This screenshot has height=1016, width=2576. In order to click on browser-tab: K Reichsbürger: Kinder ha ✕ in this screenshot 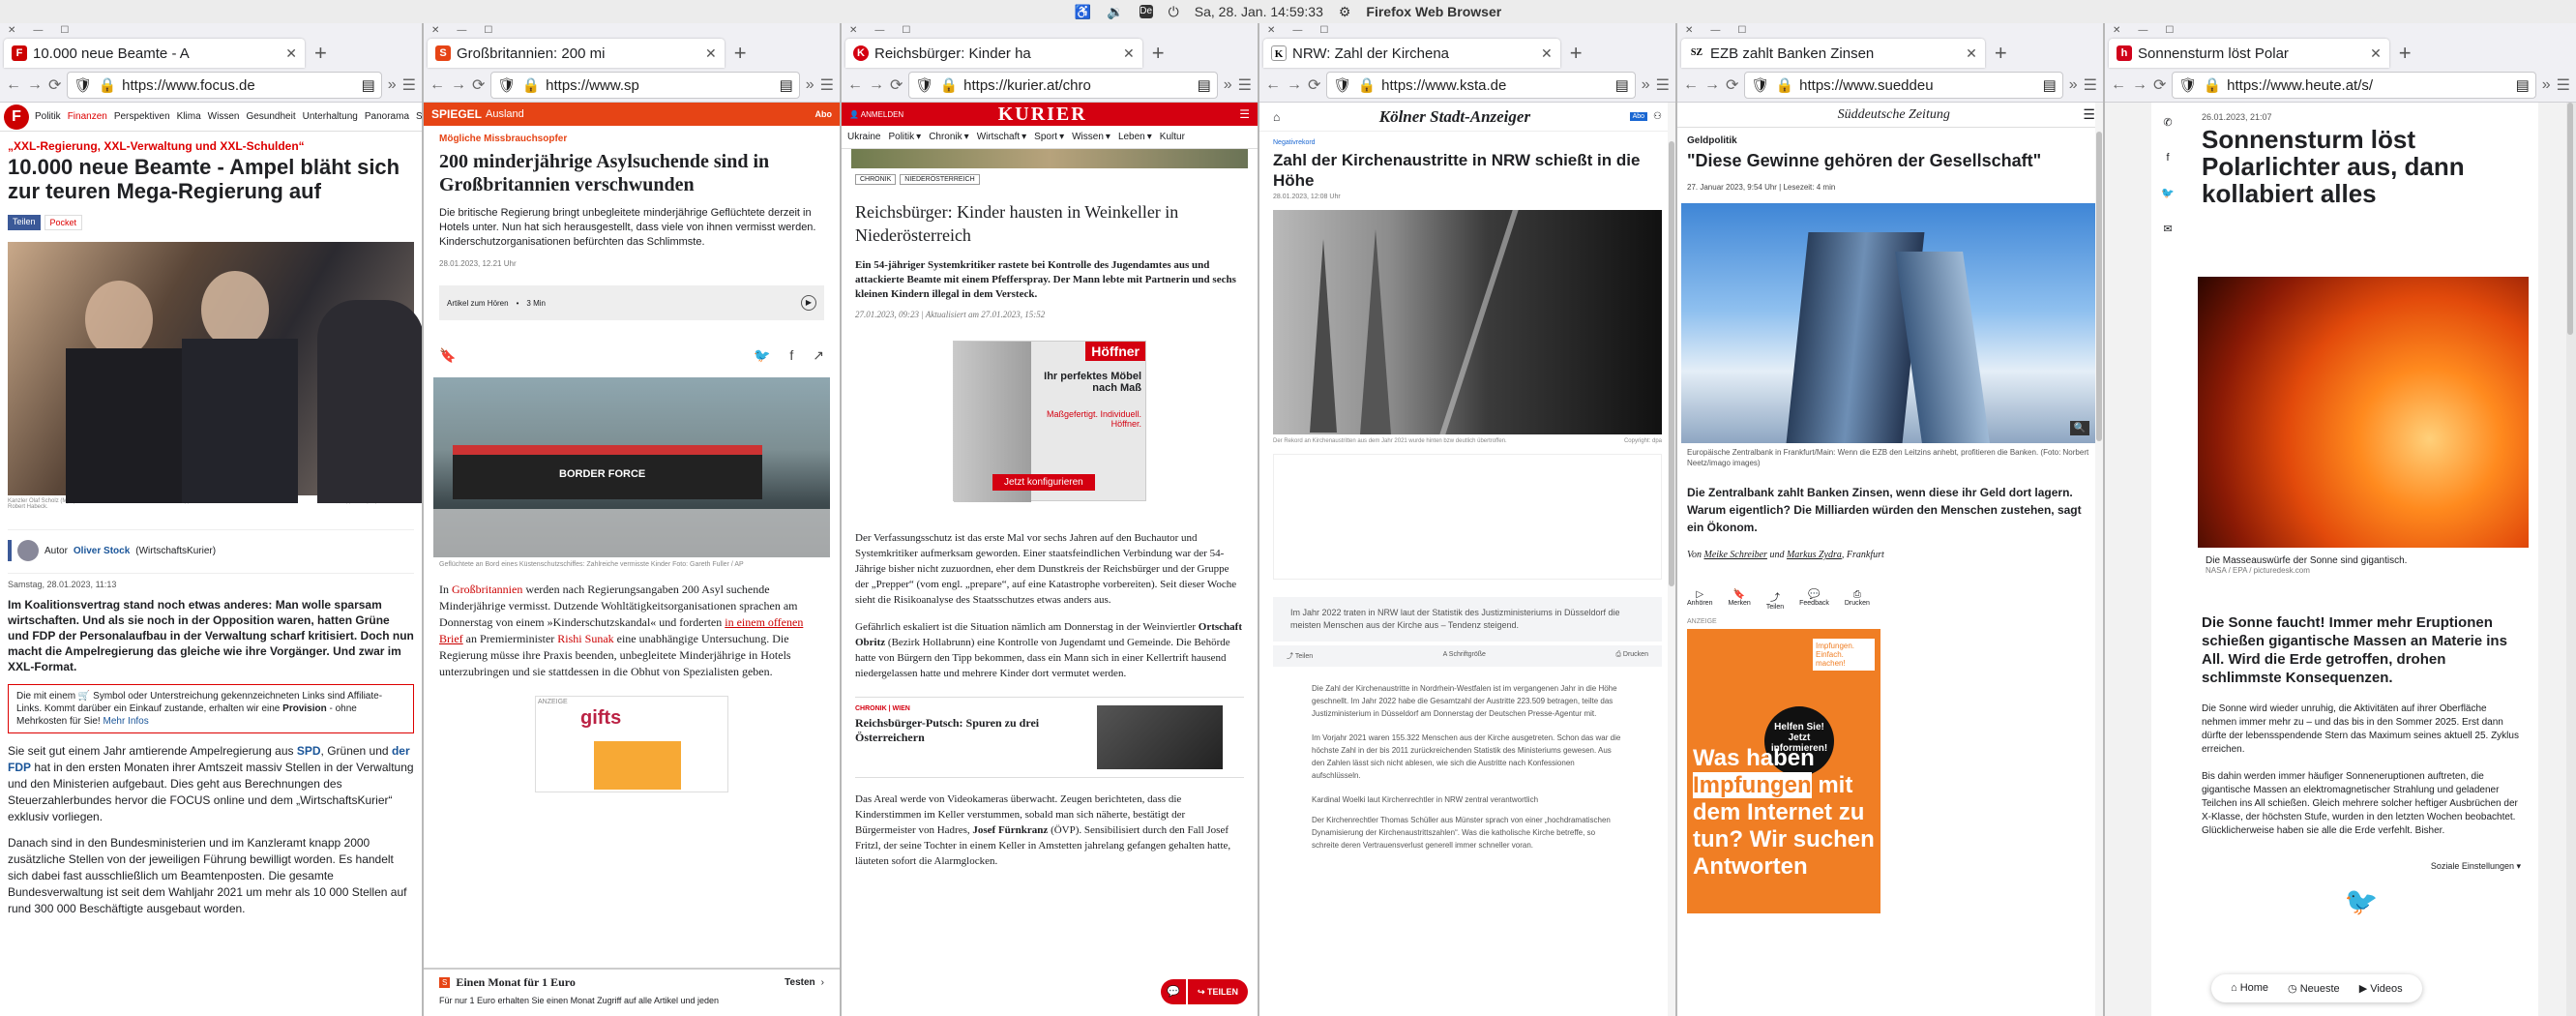, I will do `click(994, 53)`.